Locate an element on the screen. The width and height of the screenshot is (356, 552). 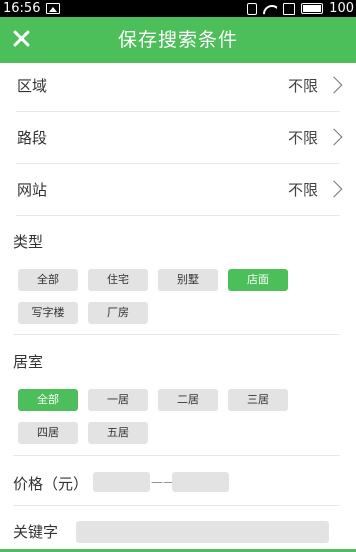
room-chip-all: 全部 is located at coordinates (48, 400).